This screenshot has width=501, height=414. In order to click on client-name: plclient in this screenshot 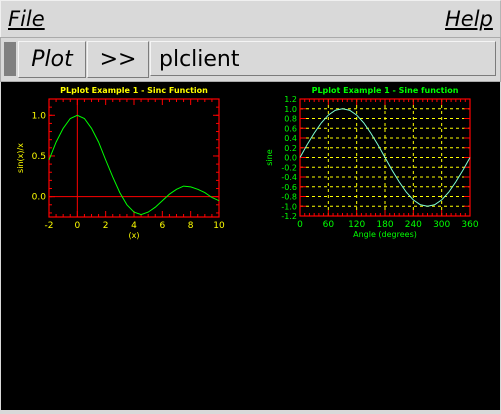, I will do `click(199, 59)`.